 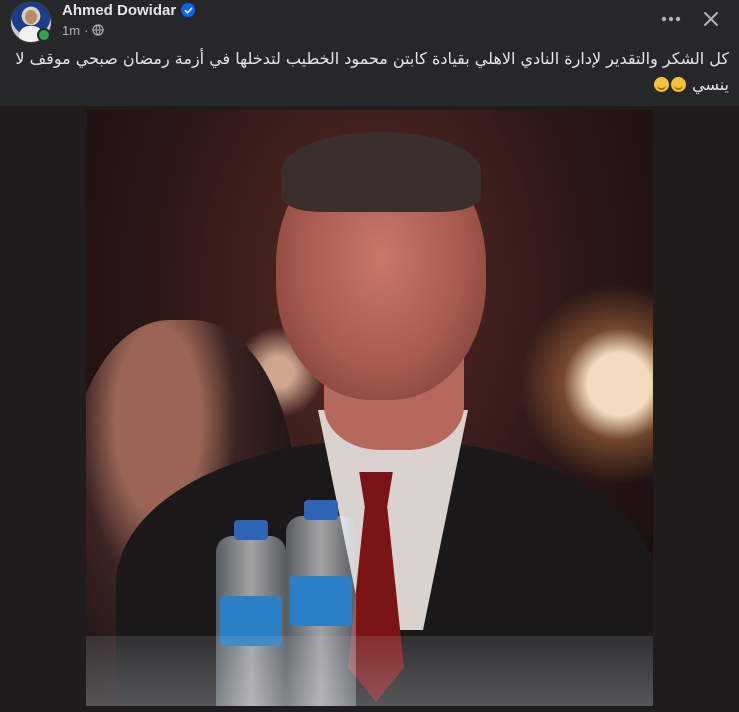 What do you see at coordinates (71, 30) in the screenshot?
I see `post-timestamp: 1m` at bounding box center [71, 30].